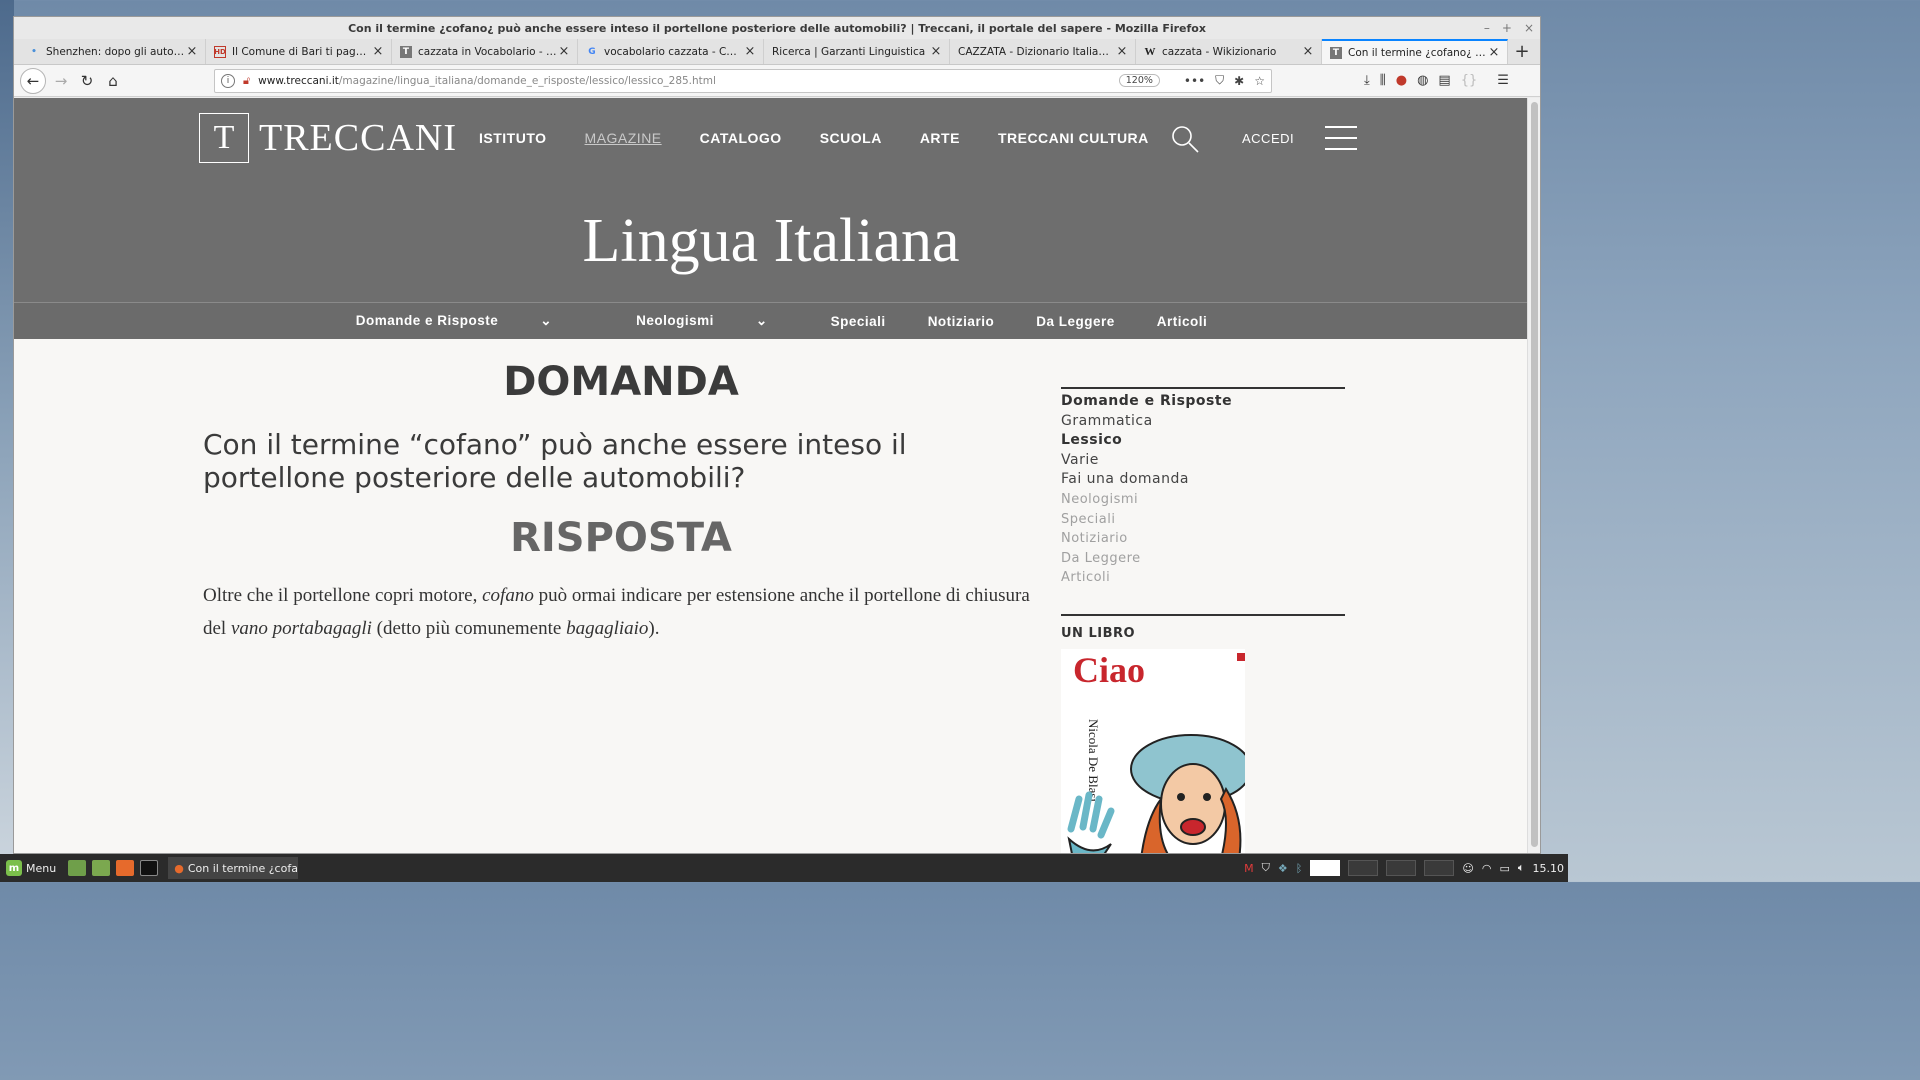 The image size is (1920, 1080). Describe the element at coordinates (101, 868) in the screenshot. I see `files-launcher-icon` at that location.